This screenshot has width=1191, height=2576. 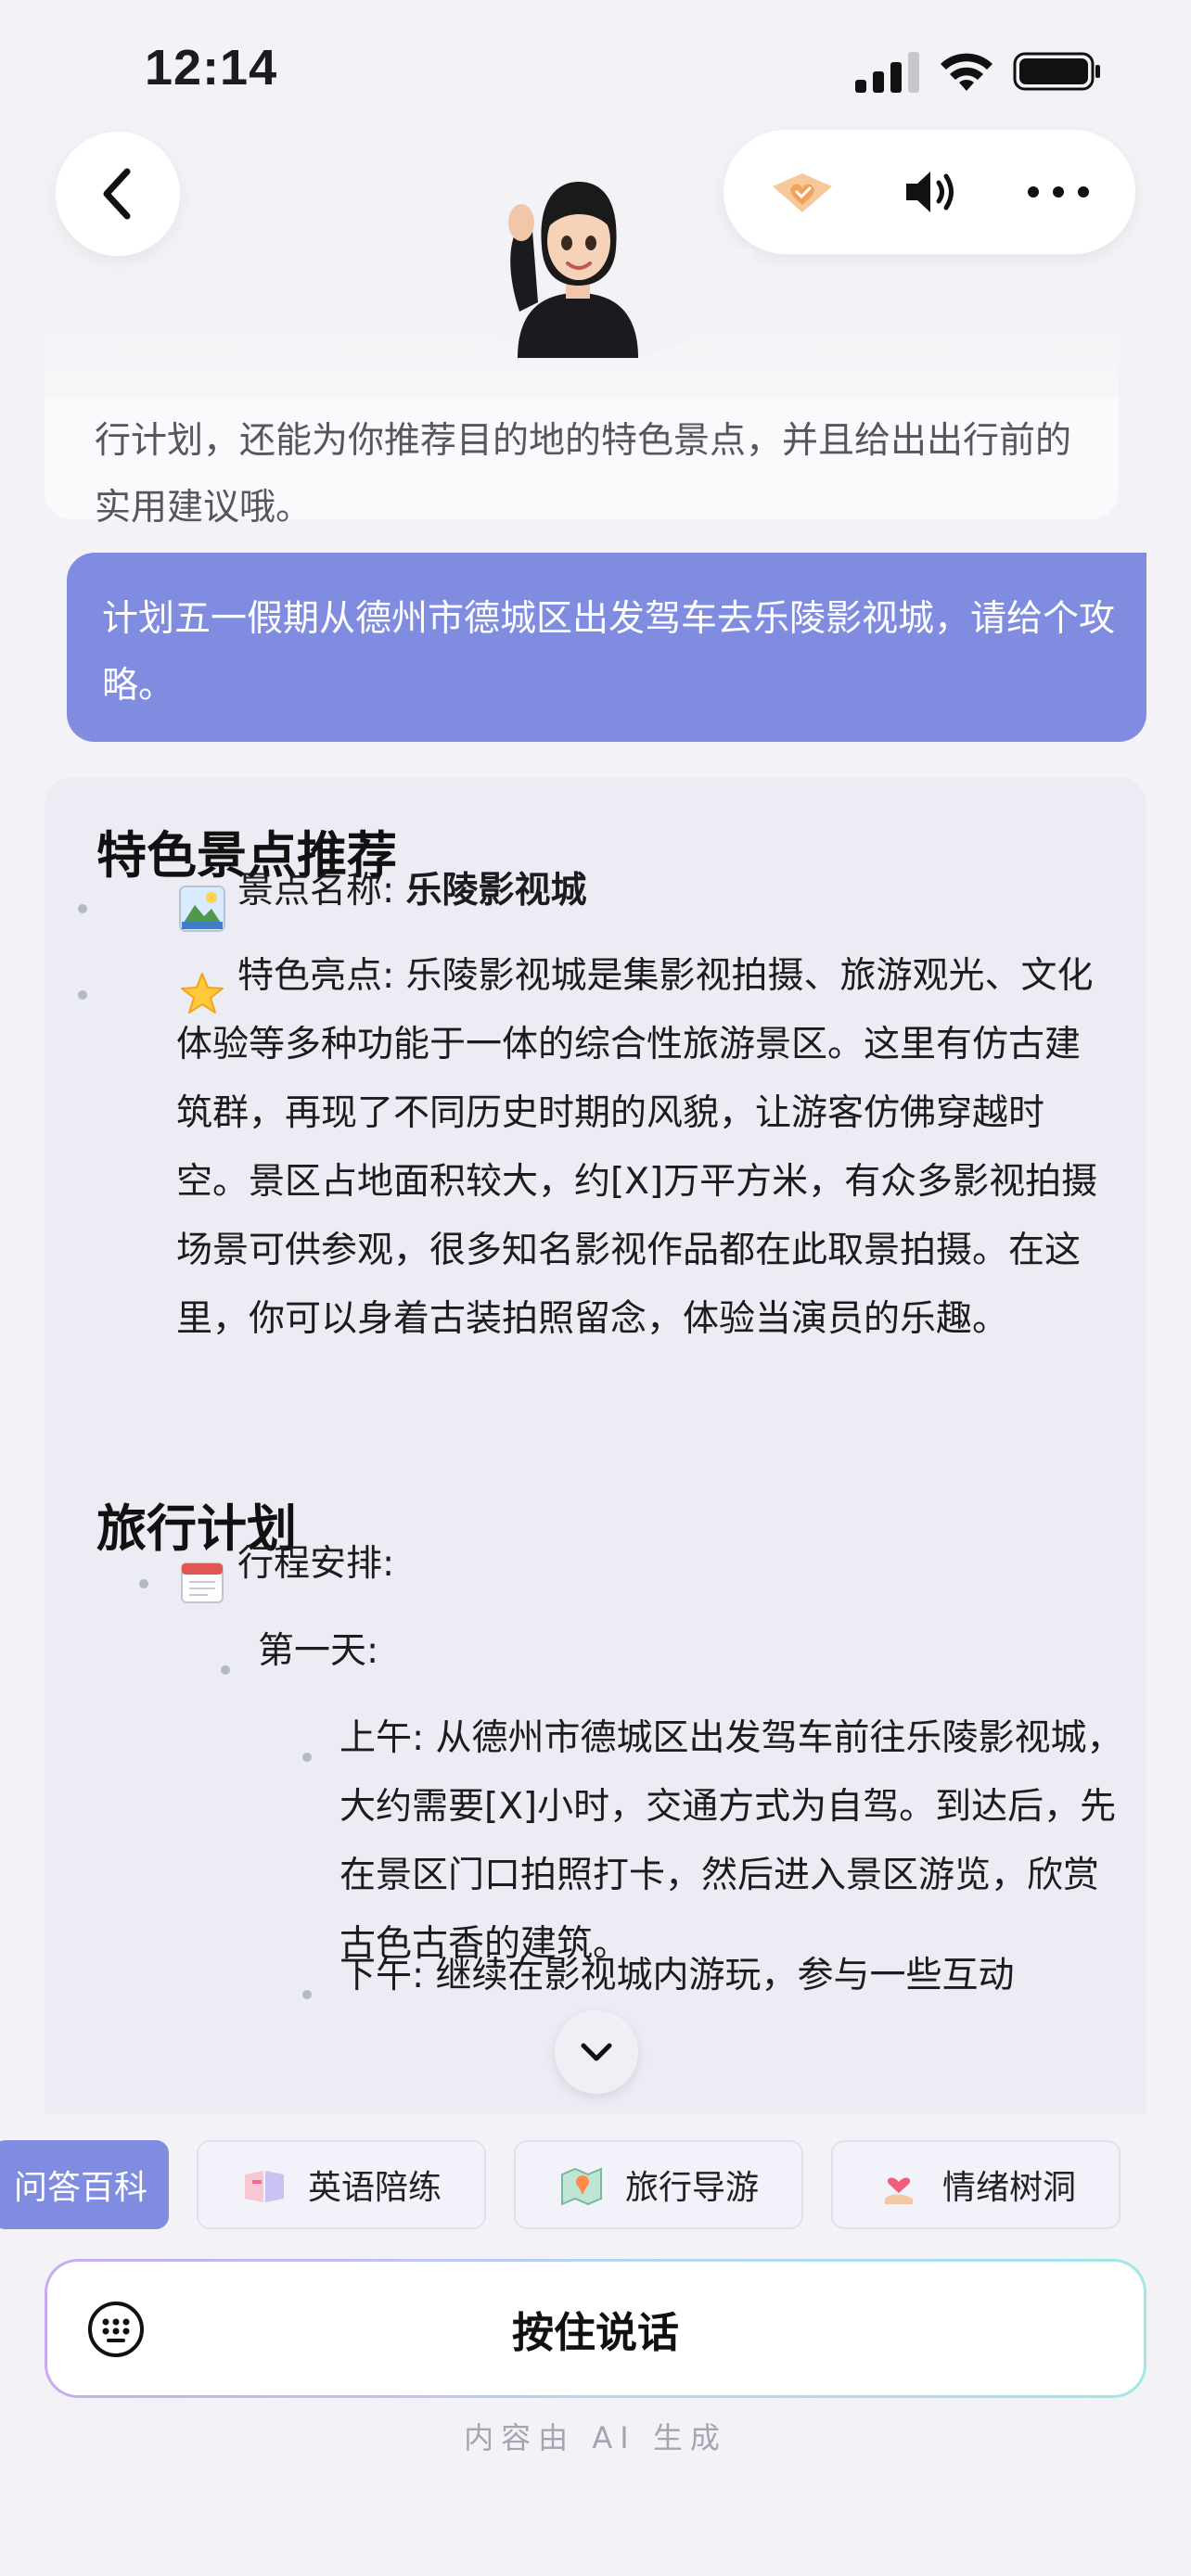 What do you see at coordinates (264, 2186) in the screenshot?
I see `english-book-icon` at bounding box center [264, 2186].